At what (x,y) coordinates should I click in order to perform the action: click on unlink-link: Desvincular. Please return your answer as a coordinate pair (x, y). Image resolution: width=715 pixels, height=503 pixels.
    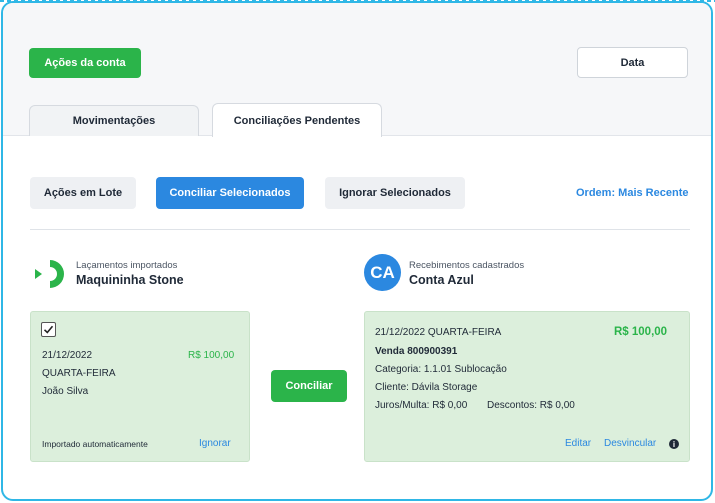
    Looking at the image, I should click on (630, 443).